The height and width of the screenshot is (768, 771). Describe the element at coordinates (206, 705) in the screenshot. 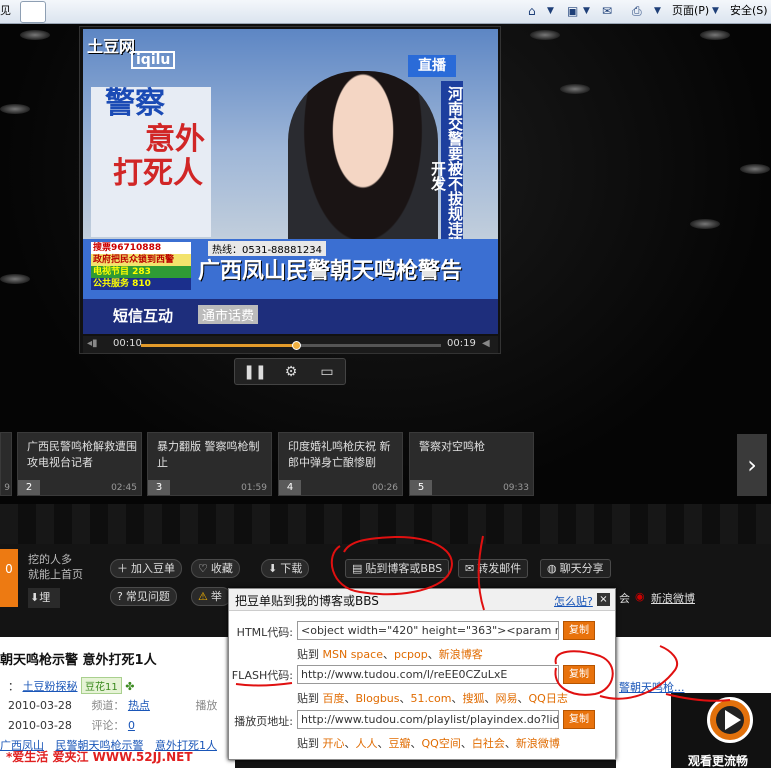

I see `play-label: 播放` at that location.